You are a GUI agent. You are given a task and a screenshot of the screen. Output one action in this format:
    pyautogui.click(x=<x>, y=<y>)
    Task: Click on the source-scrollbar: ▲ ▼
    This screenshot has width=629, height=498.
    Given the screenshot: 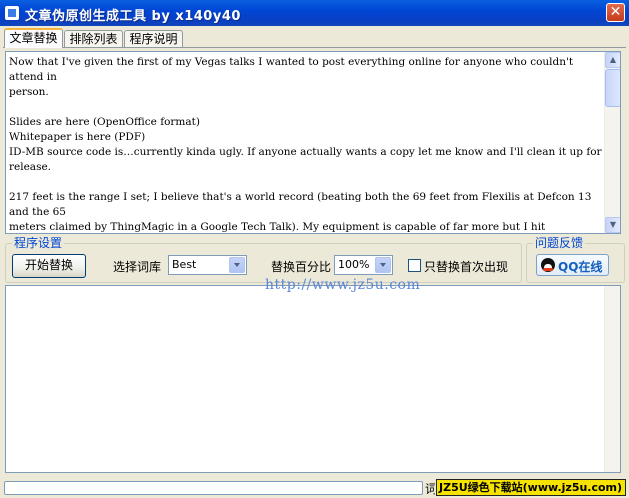 What is the action you would take?
    pyautogui.click(x=612, y=142)
    